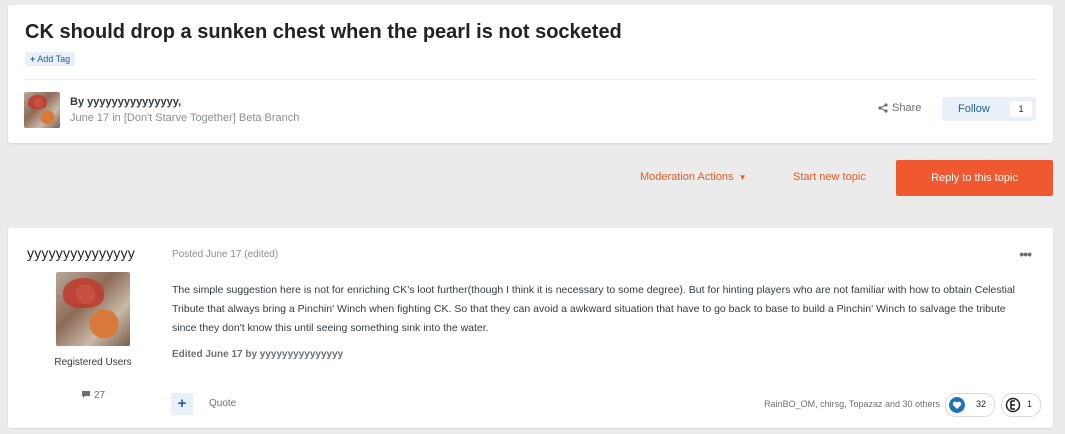 Image resolution: width=1065 pixels, height=434 pixels. Describe the element at coordinates (742, 177) in the screenshot. I see `caret-down-icon: ▼` at that location.